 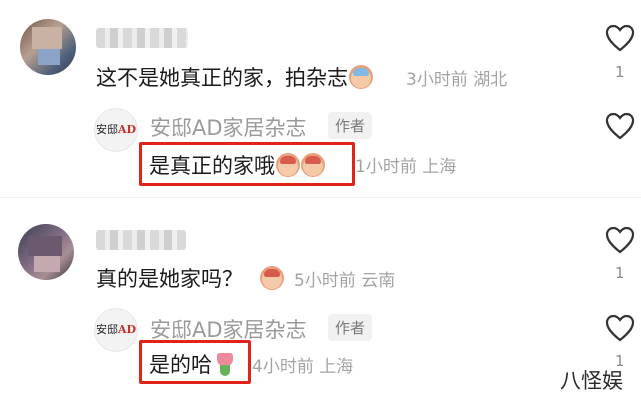 What do you see at coordinates (325, 281) in the screenshot?
I see `comment-time: 5小时前` at bounding box center [325, 281].